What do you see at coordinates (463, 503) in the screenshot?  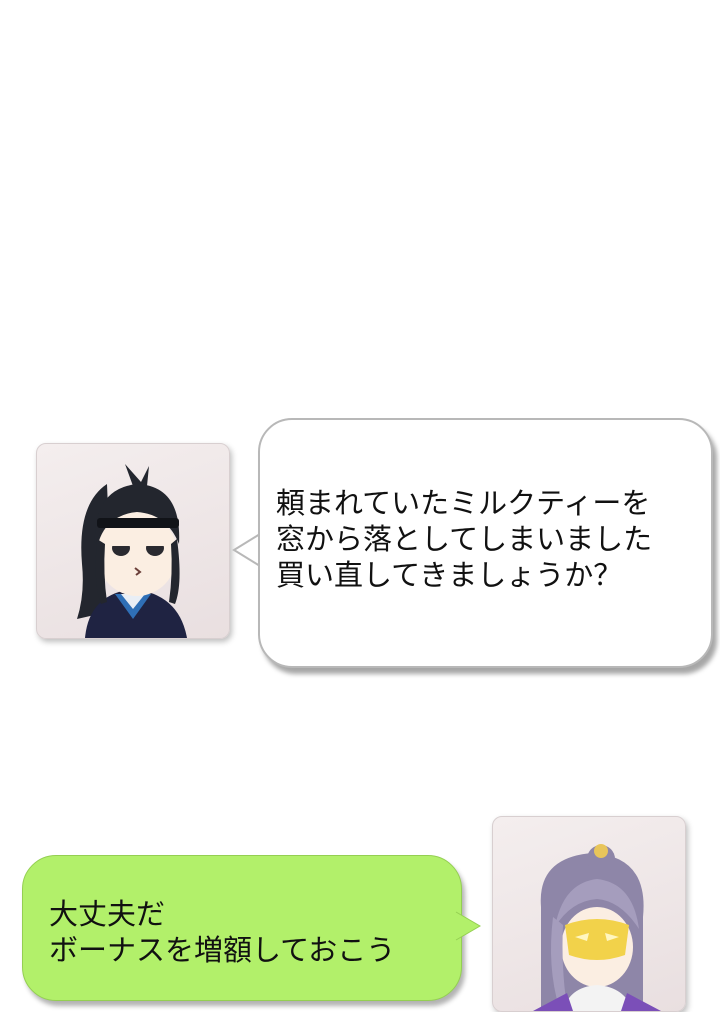 I see `message-line: 頼まれていたミルクティーを` at bounding box center [463, 503].